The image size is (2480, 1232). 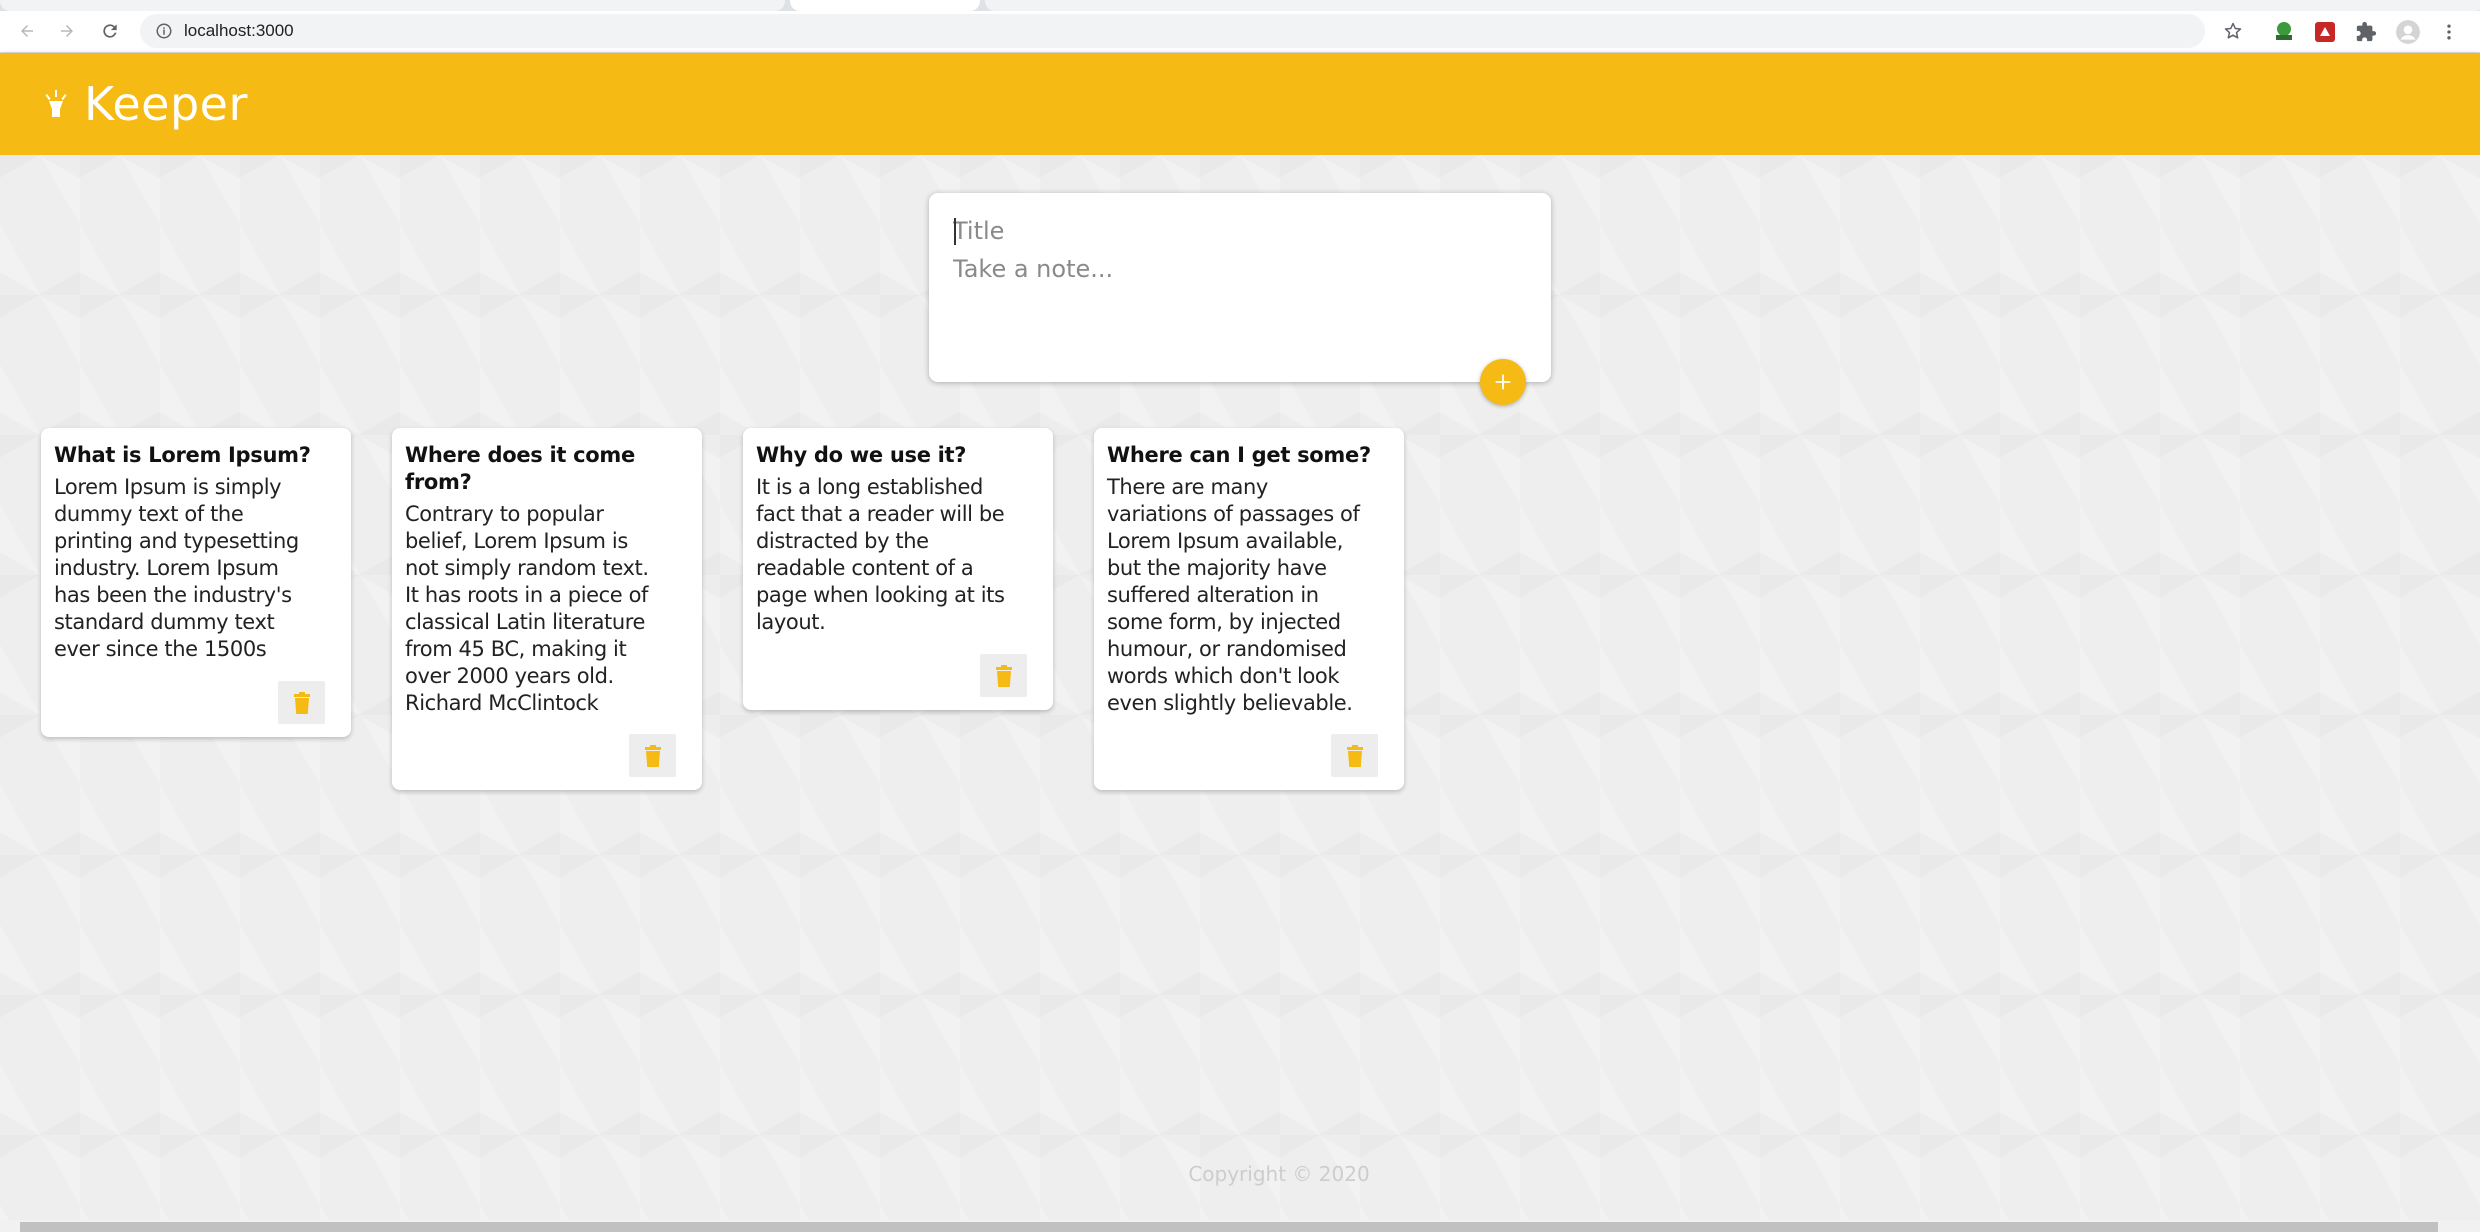 I want to click on add-note-button, so click(x=1503, y=382).